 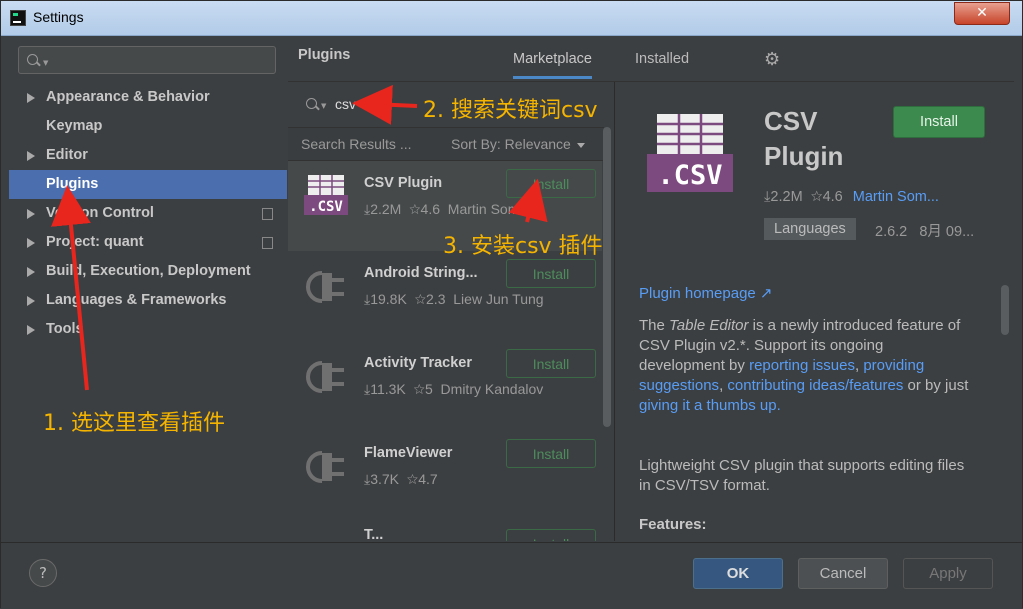 I want to click on plugin-downloads: 11.3K, so click(x=388, y=389).